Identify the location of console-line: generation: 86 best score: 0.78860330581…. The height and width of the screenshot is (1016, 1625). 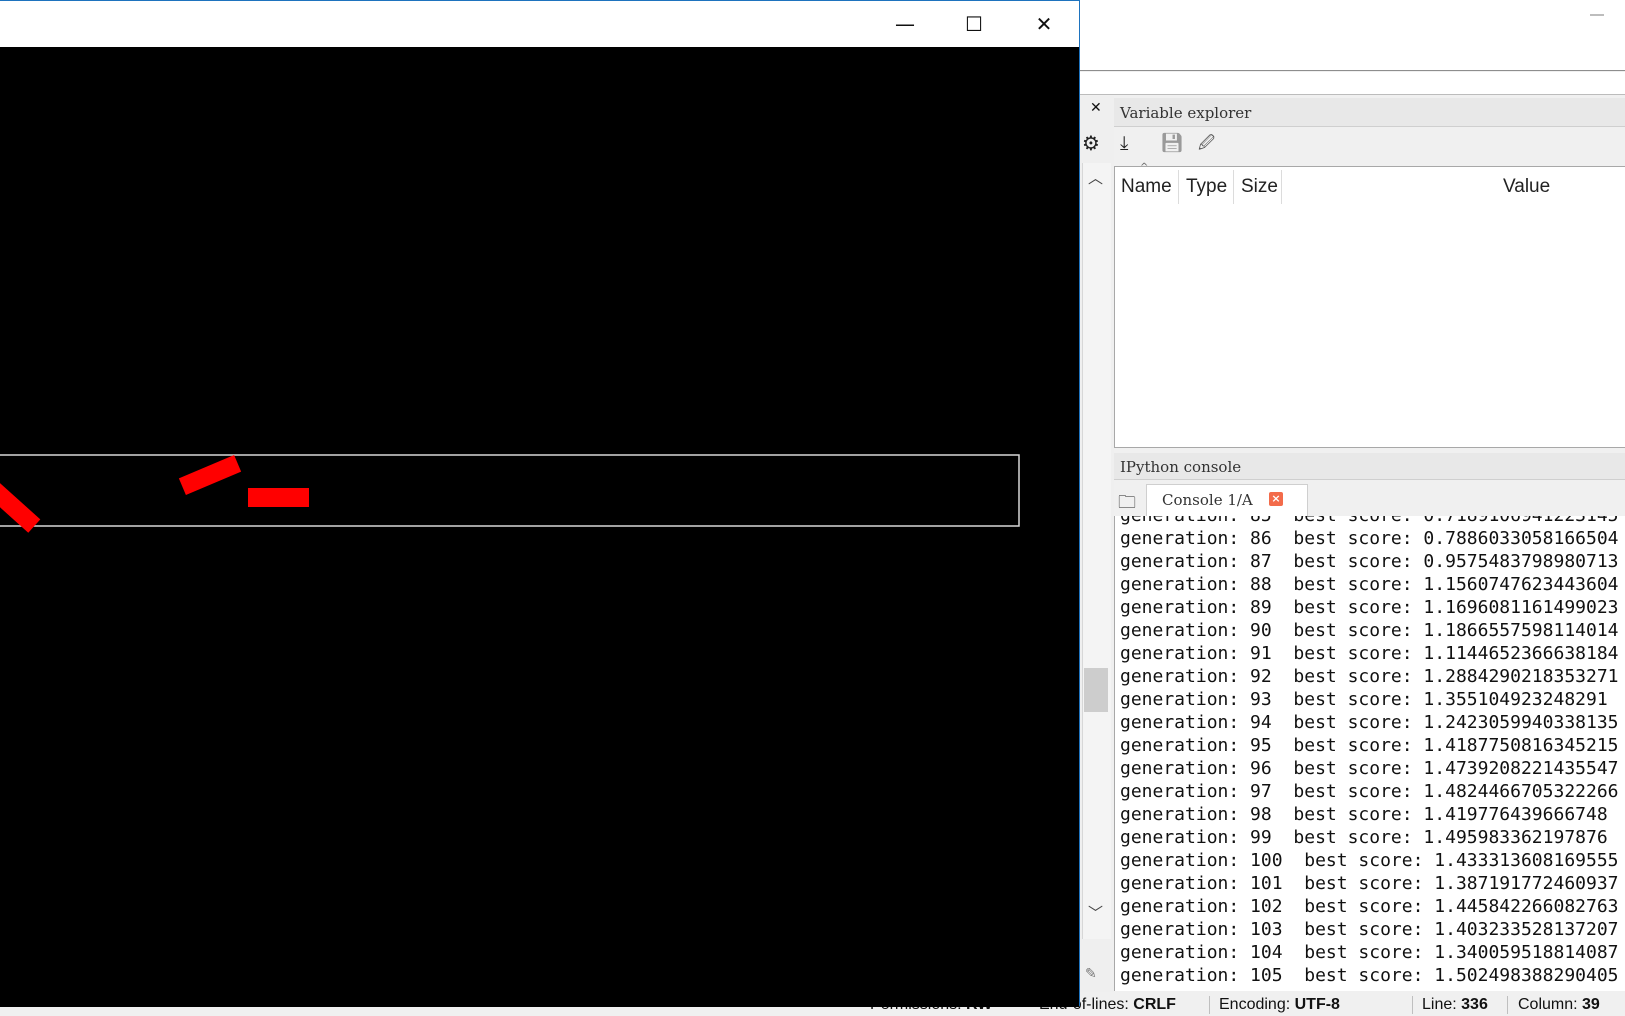
(1369, 538).